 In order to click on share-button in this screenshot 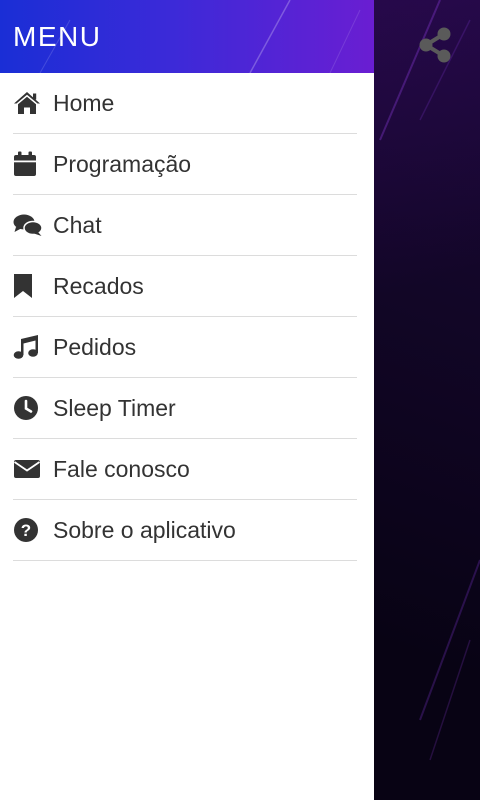, I will do `click(435, 47)`.